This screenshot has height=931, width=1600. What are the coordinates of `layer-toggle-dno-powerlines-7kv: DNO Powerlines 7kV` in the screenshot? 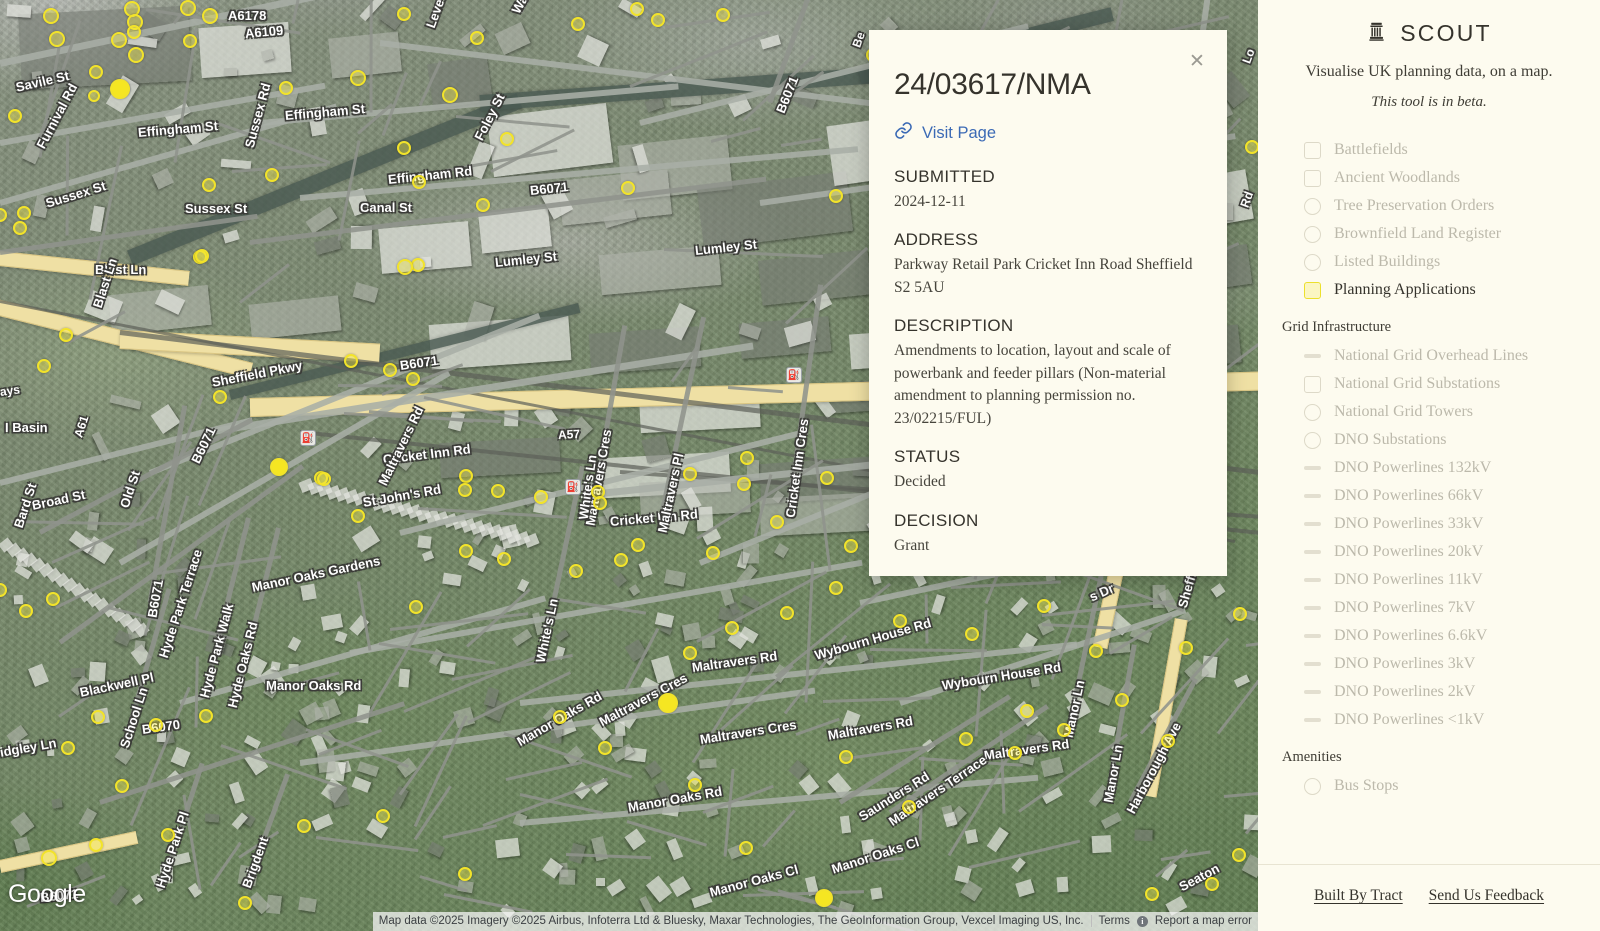 It's located at (1429, 608).